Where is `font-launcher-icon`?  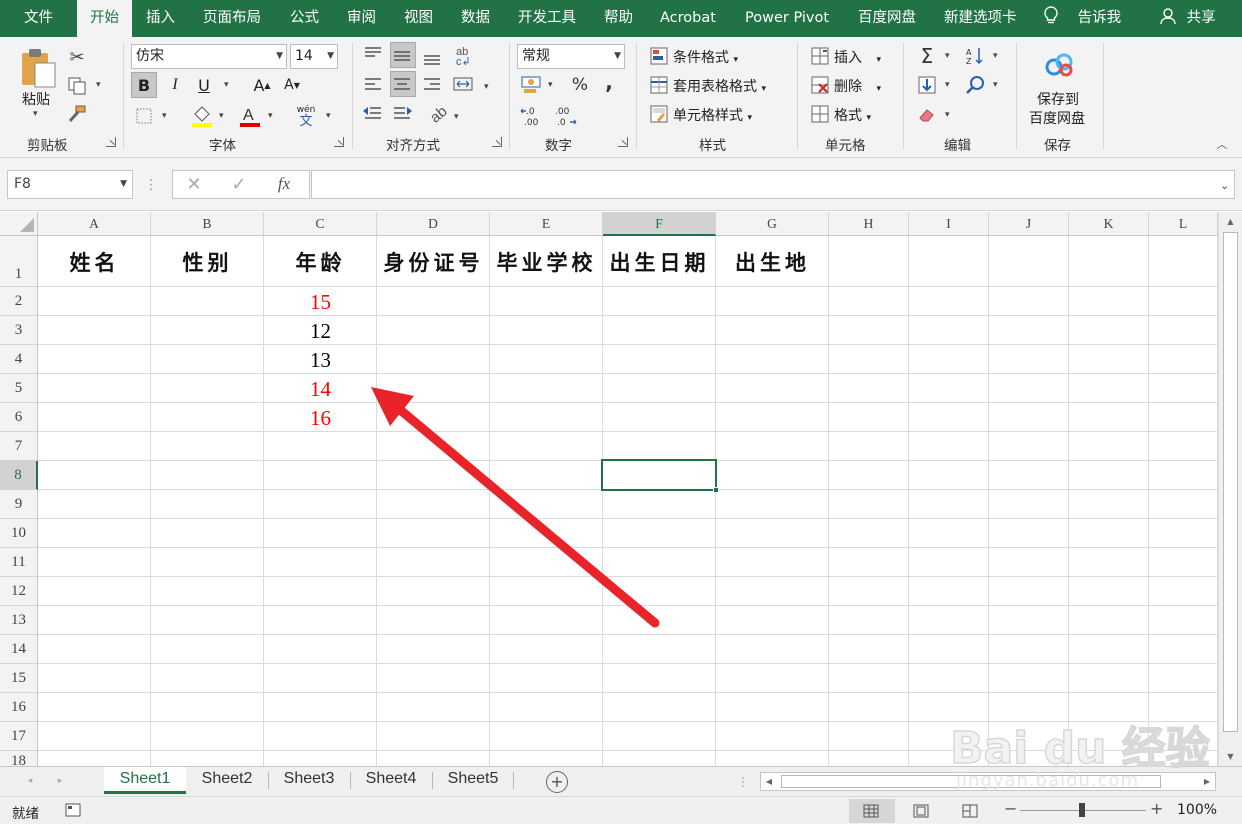 font-launcher-icon is located at coordinates (339, 142).